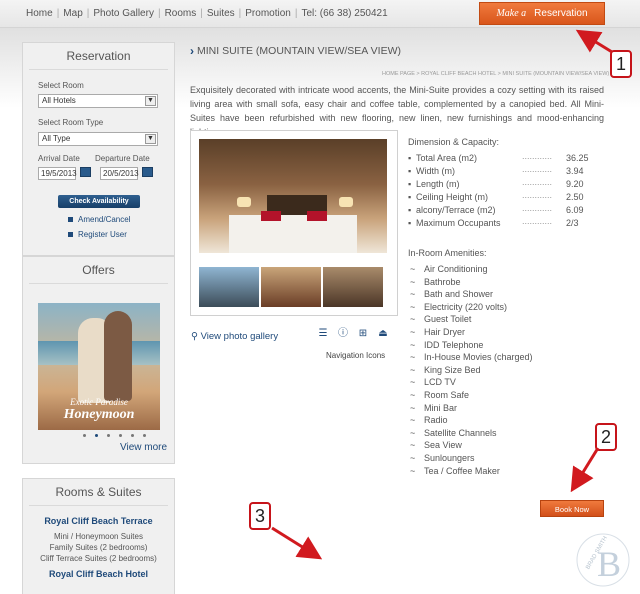  Describe the element at coordinates (471, 383) in the screenshot. I see `amenity-item: ~ LCD TV` at that location.